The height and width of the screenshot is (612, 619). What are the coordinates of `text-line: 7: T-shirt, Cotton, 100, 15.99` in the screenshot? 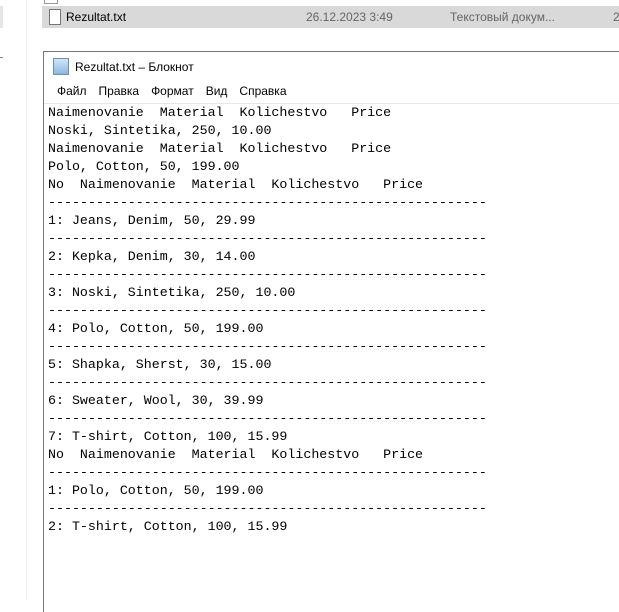 It's located at (168, 436).